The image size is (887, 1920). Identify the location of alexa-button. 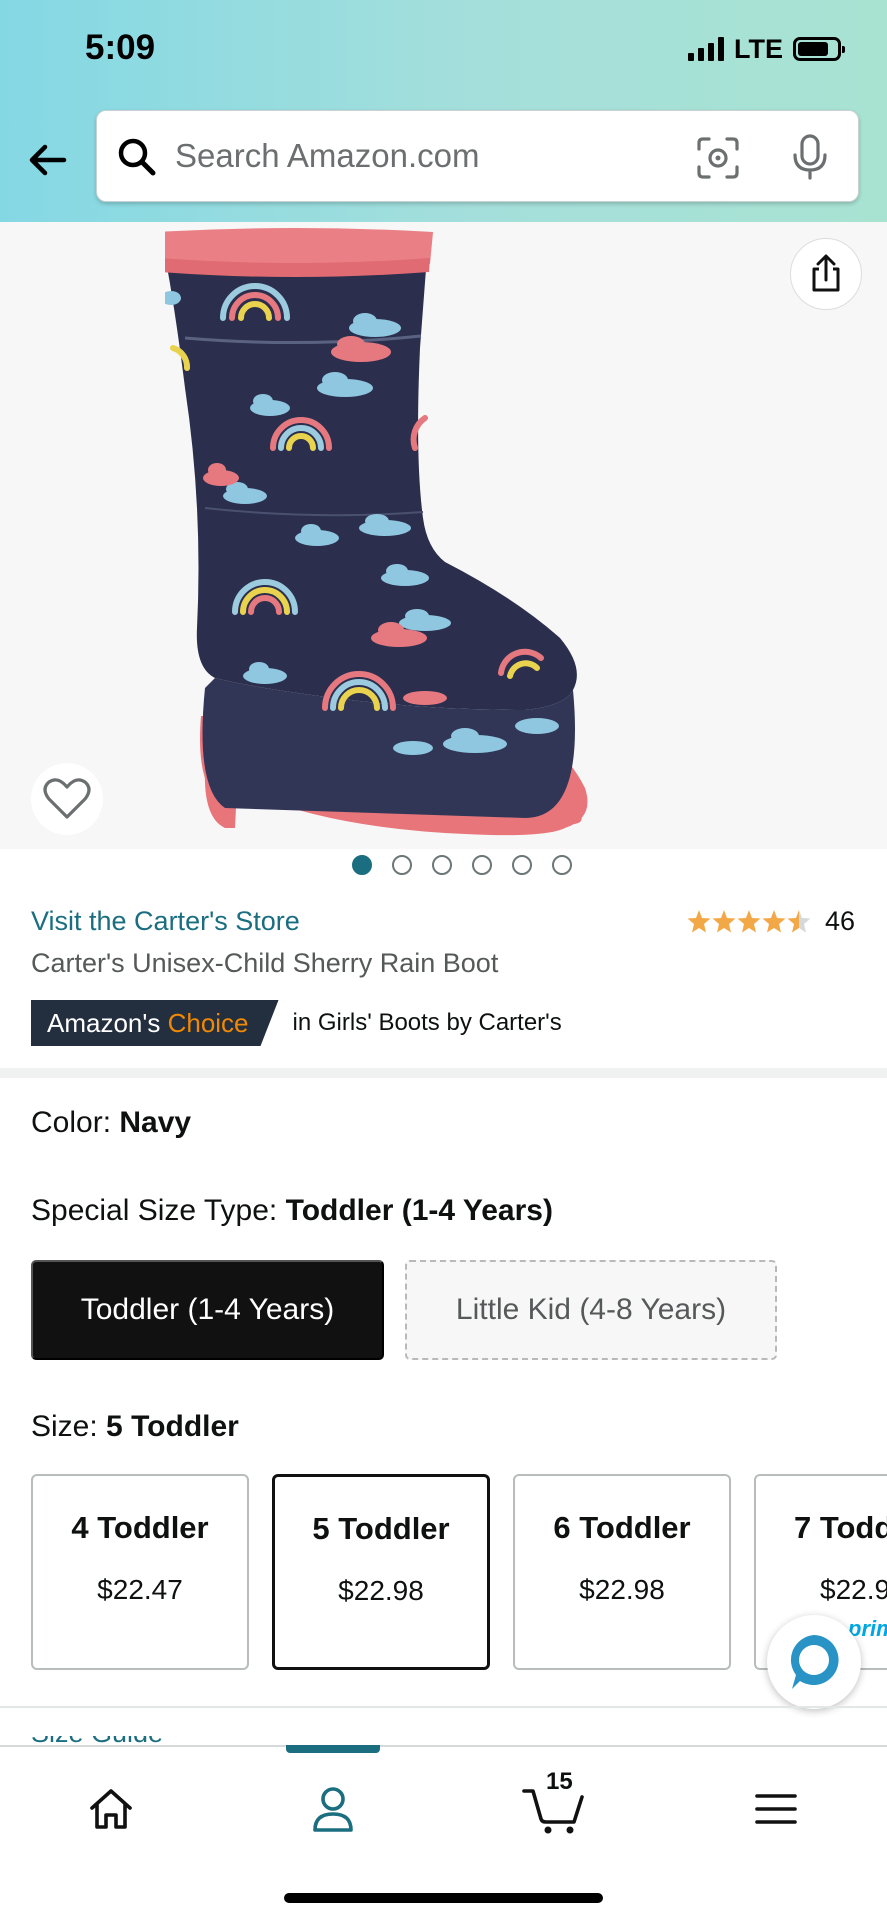
(814, 1662).